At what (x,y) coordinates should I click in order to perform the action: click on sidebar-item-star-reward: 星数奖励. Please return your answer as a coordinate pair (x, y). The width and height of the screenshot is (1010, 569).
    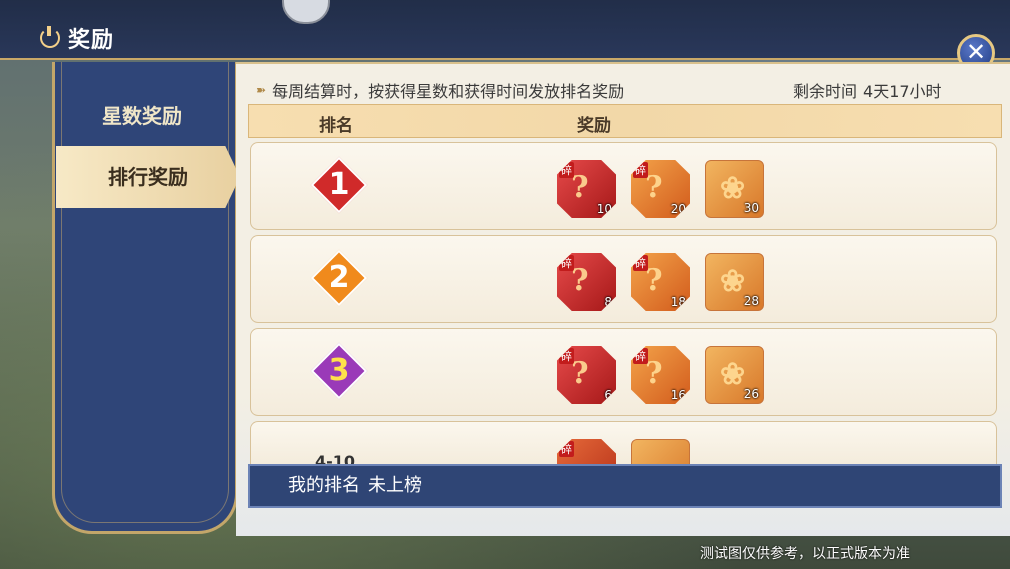
    Looking at the image, I should click on (142, 116).